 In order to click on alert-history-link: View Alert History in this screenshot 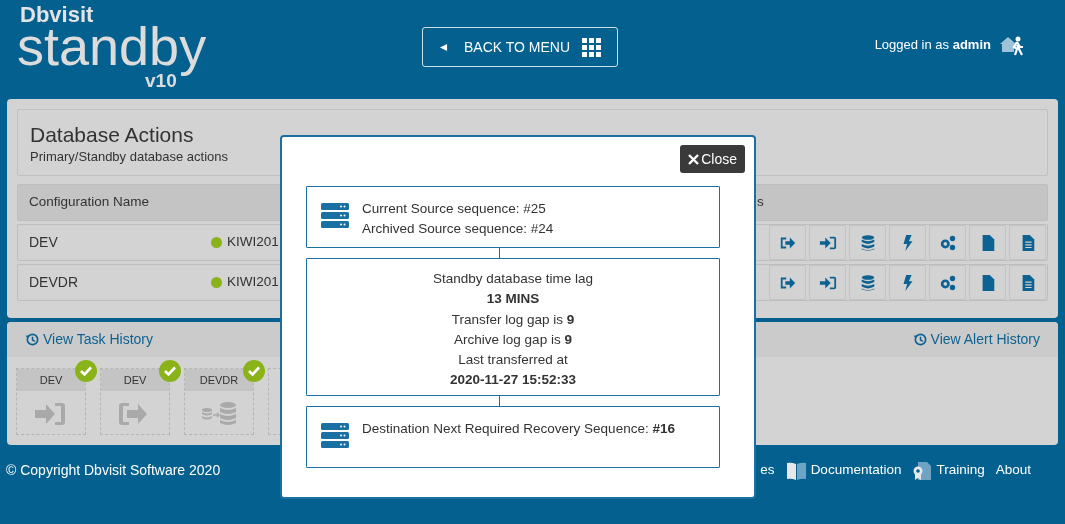, I will do `click(976, 339)`.